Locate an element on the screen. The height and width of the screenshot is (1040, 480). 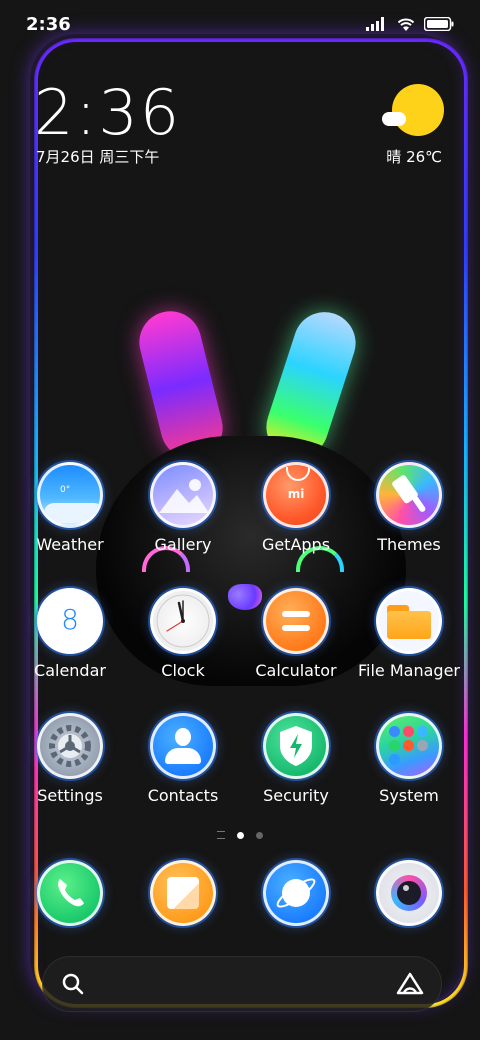
folder-body is located at coordinates (409, 625).